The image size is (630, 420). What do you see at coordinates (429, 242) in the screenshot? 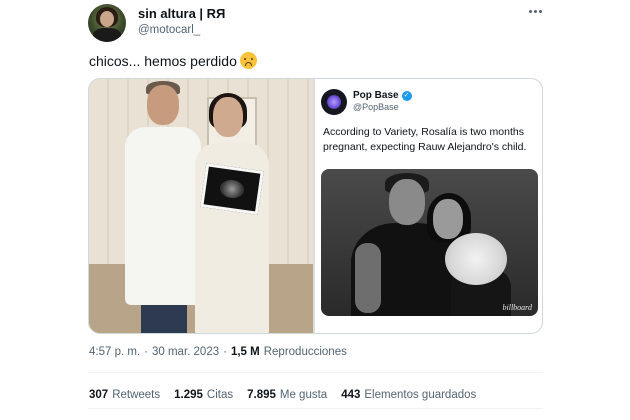
I see `embedded-photo: billboard` at bounding box center [429, 242].